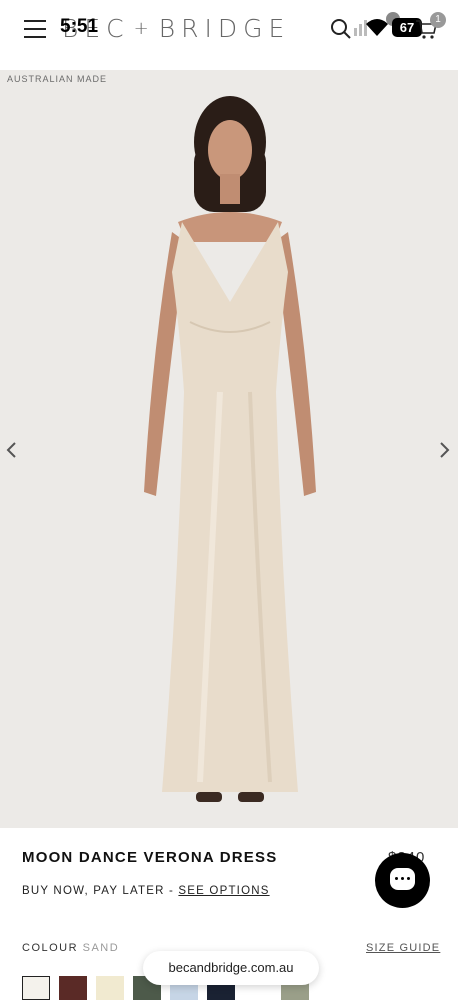 The image size is (462, 1000). Describe the element at coordinates (35, 29) in the screenshot. I see `menu-icon` at that location.